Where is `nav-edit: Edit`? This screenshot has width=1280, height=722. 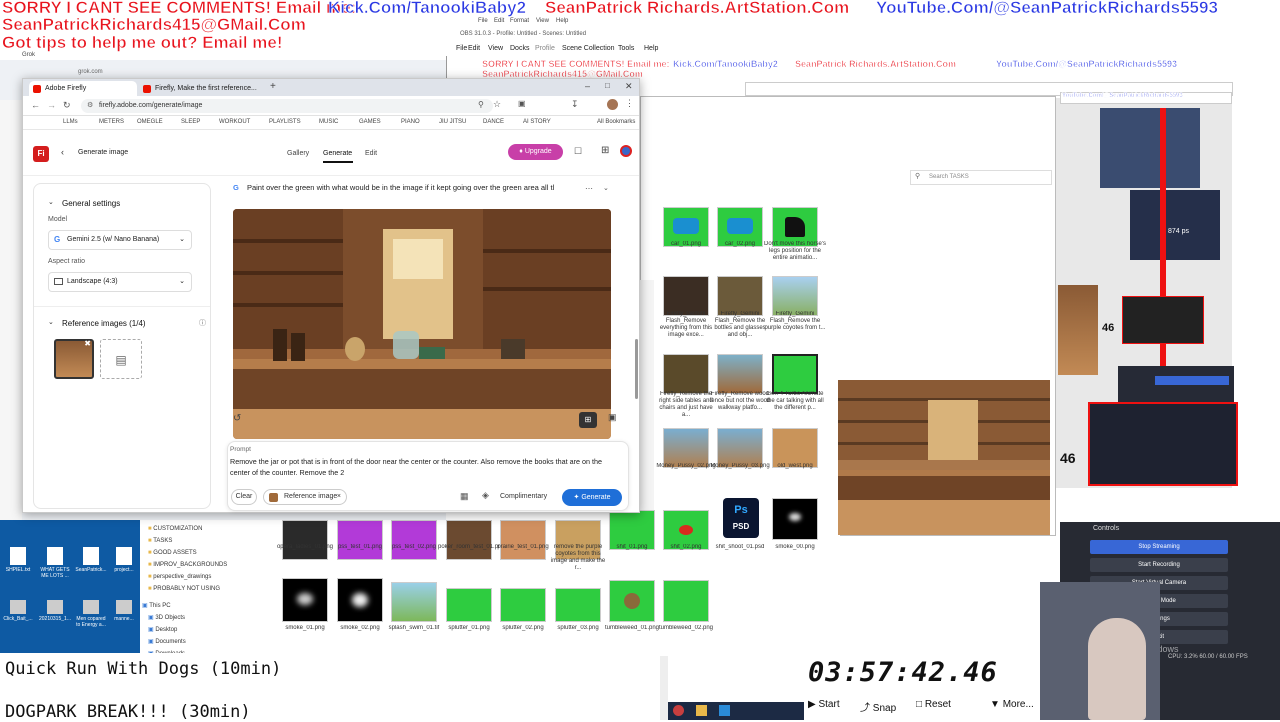
nav-edit: Edit is located at coordinates (371, 153).